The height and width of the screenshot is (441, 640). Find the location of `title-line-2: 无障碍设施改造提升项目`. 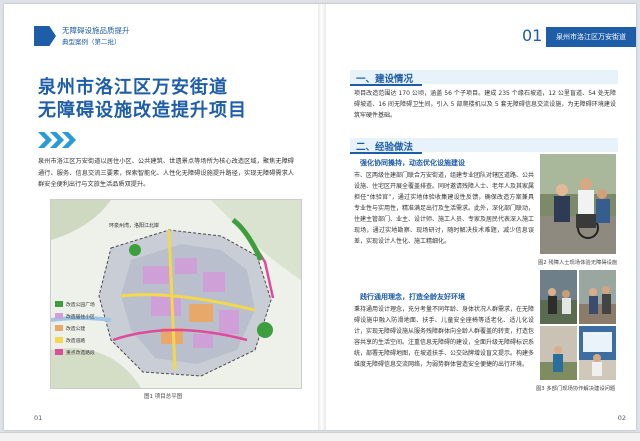

title-line-2: 无障碍设施改造提升项目 is located at coordinates (142, 110).